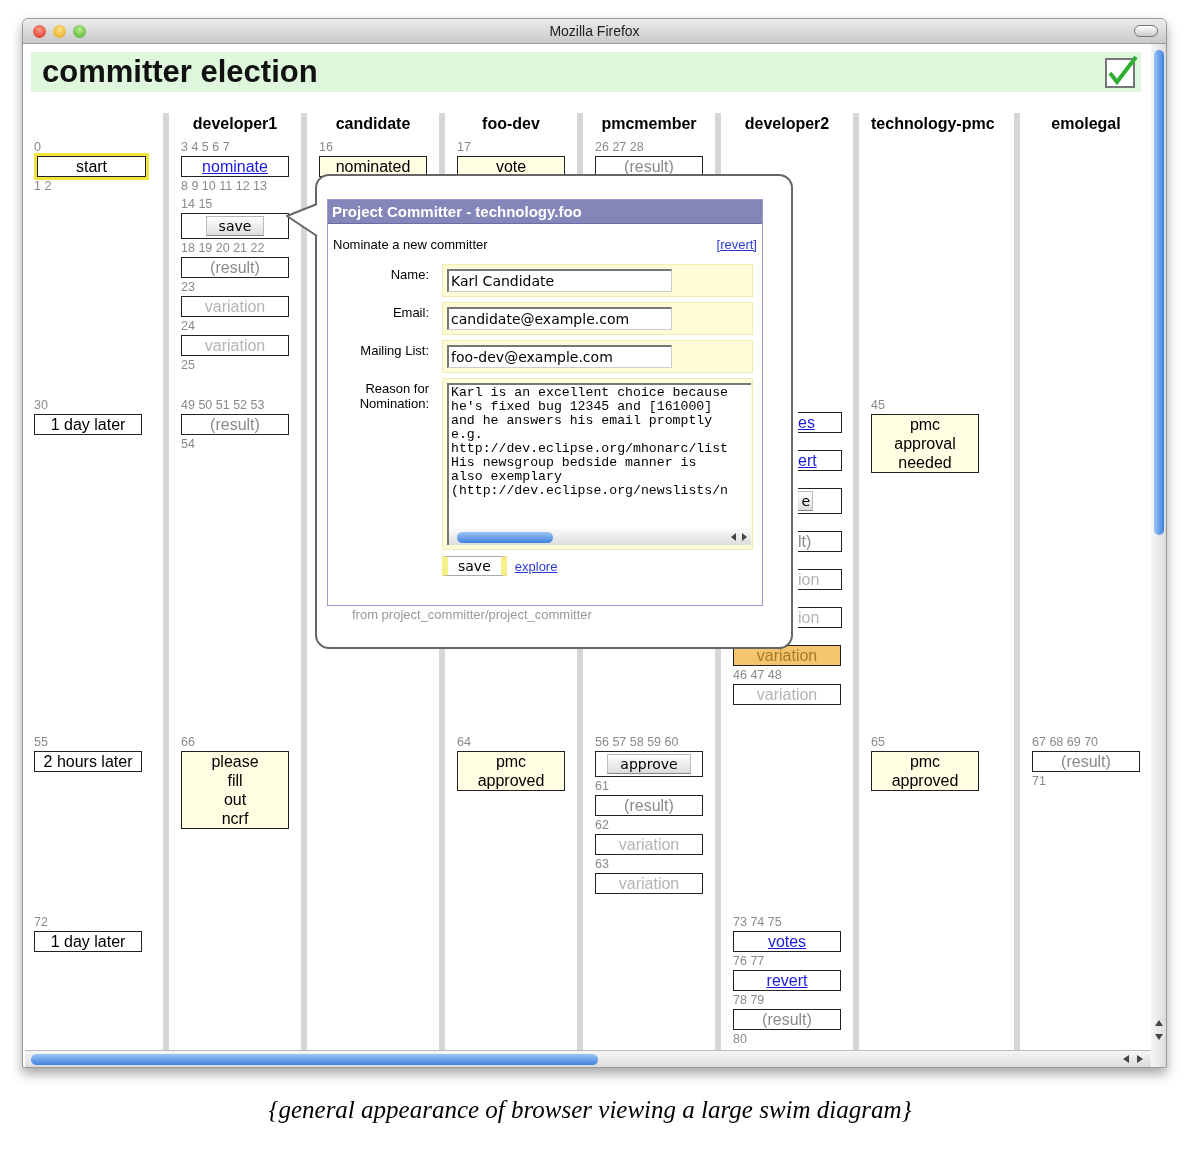 Image resolution: width=1200 pixels, height=1150 pixels. Describe the element at coordinates (188, 444) in the screenshot. I see `step-numbers: 54` at that location.